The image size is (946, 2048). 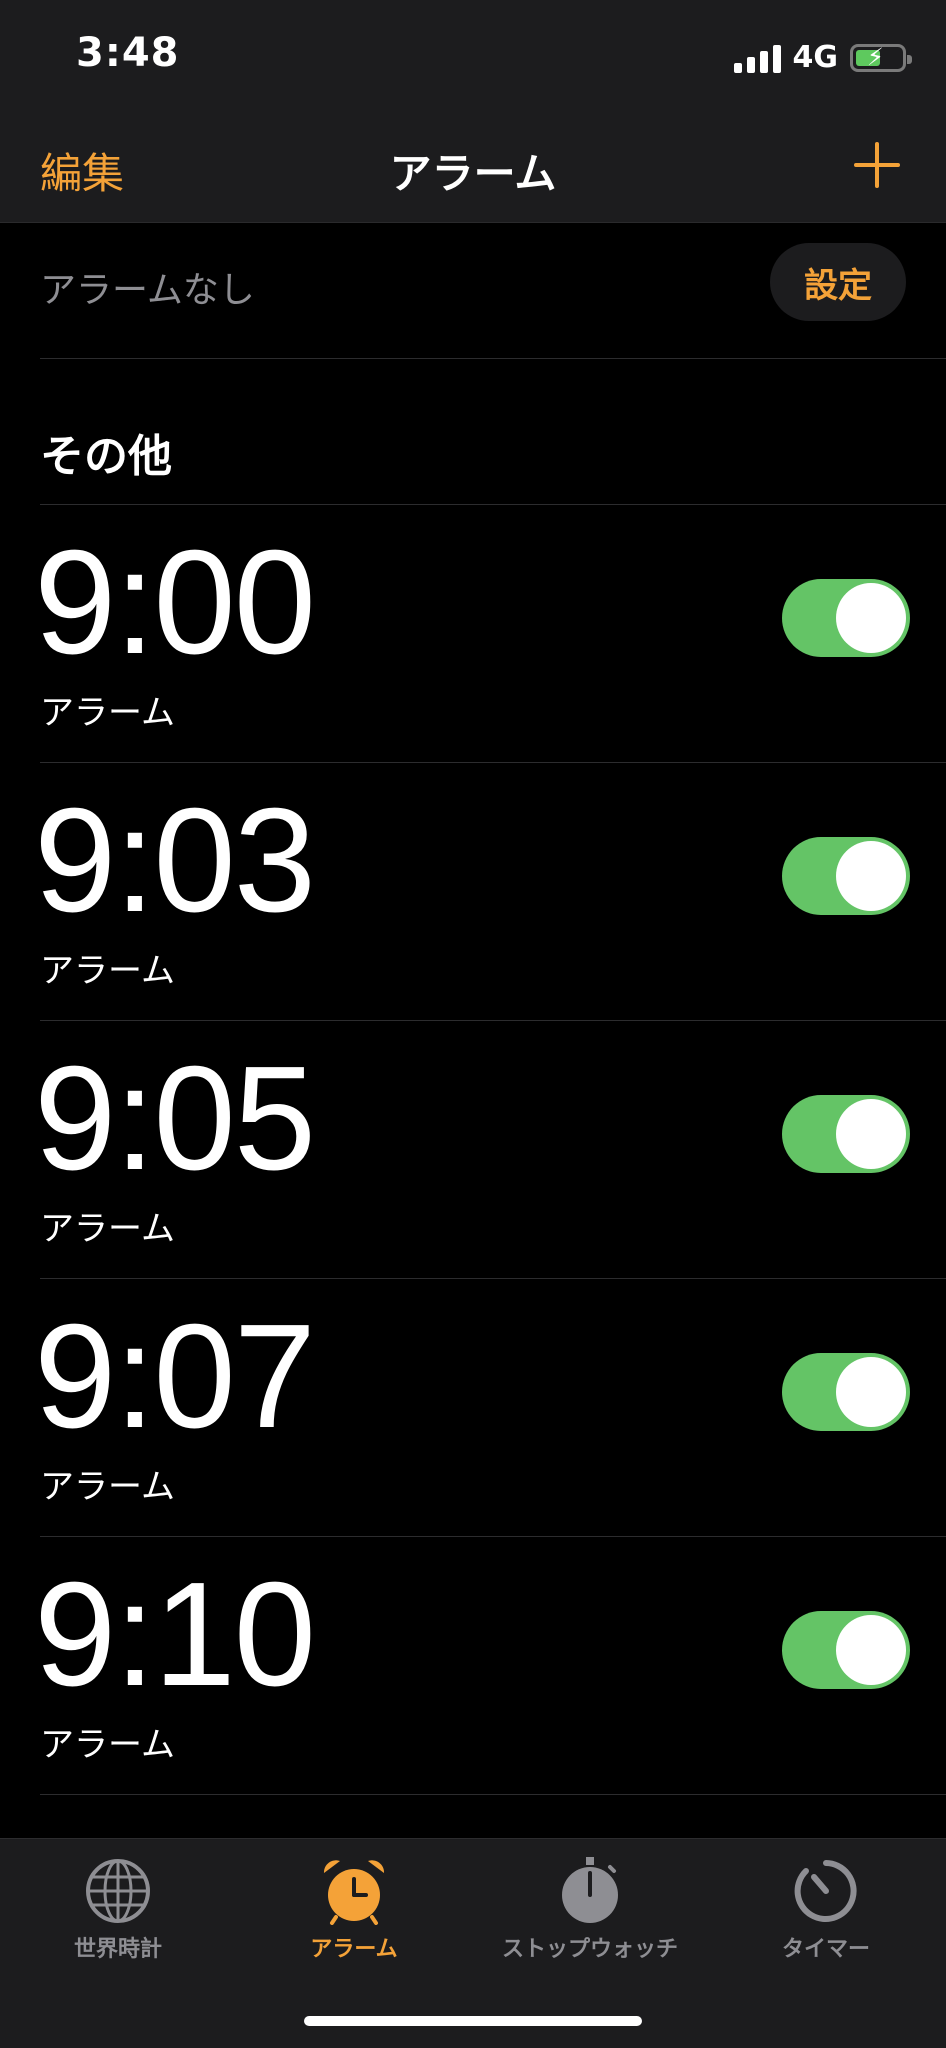 What do you see at coordinates (147, 290) in the screenshot?
I see `no-alarm-label: アラームなし` at bounding box center [147, 290].